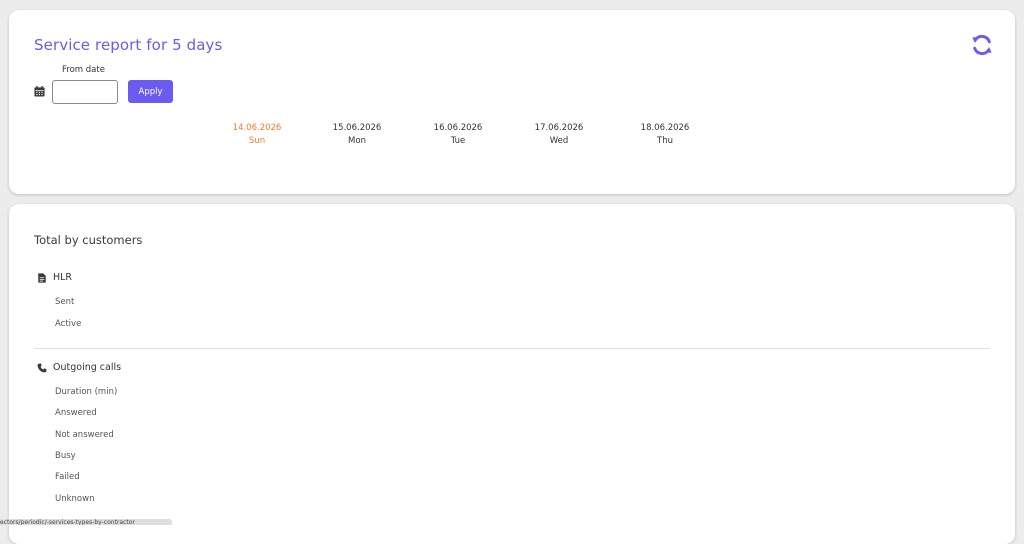 This screenshot has height=544, width=1024. I want to click on day-date: 18.06.2026, so click(665, 128).